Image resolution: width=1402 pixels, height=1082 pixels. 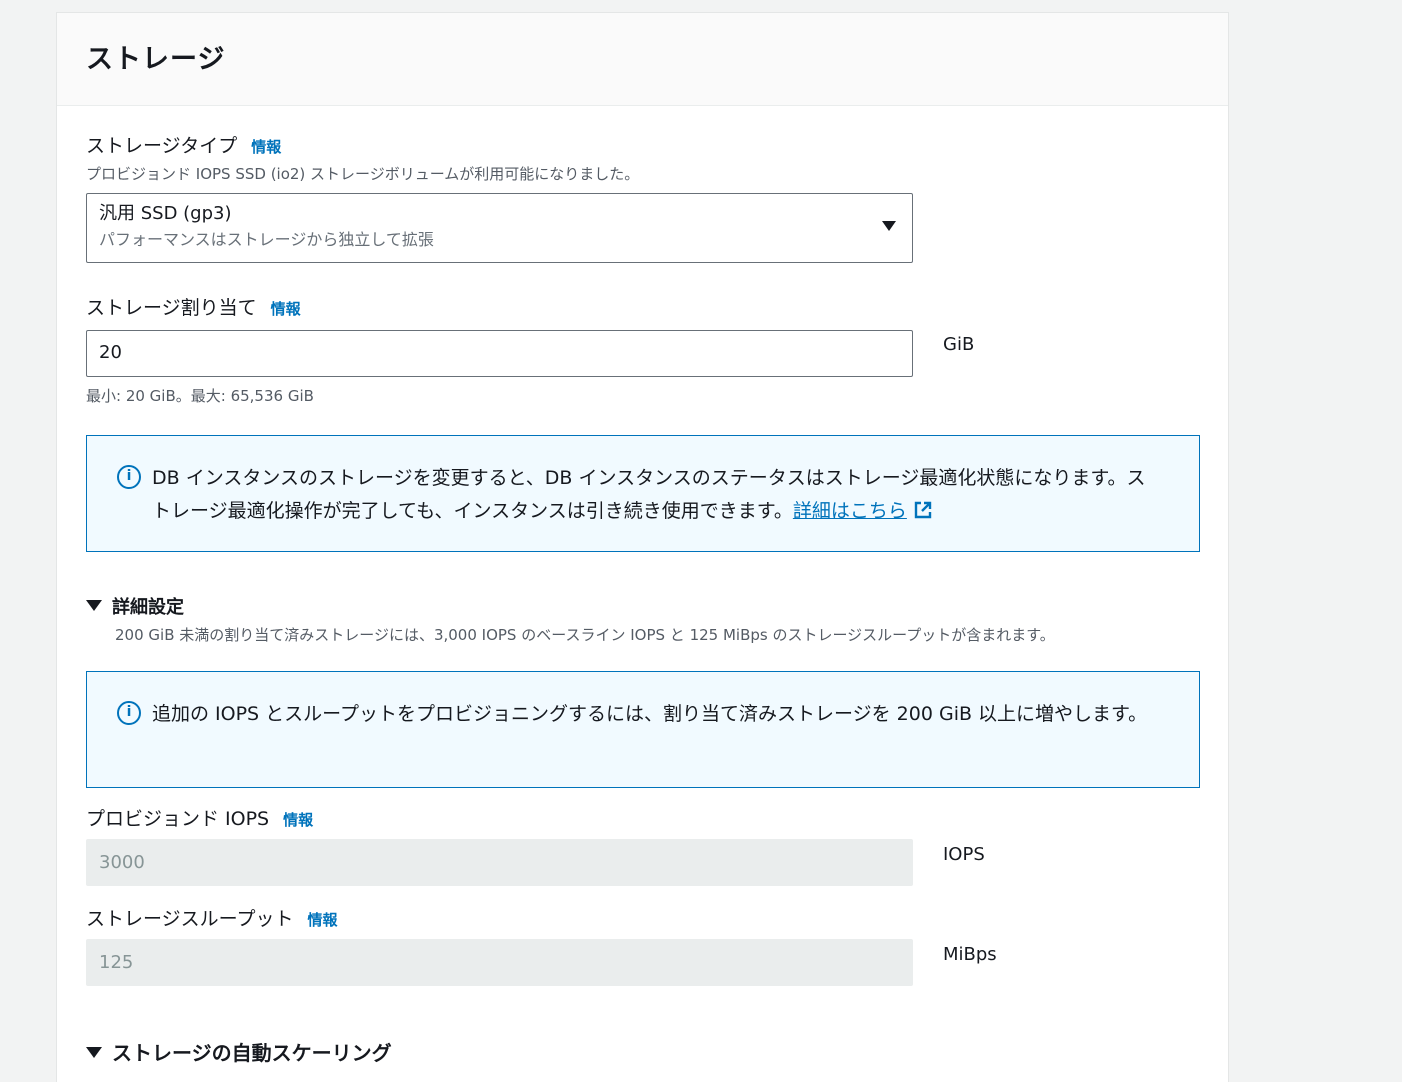 I want to click on autoscaling-label: ストレージの自動スケーリング, so click(x=252, y=1053).